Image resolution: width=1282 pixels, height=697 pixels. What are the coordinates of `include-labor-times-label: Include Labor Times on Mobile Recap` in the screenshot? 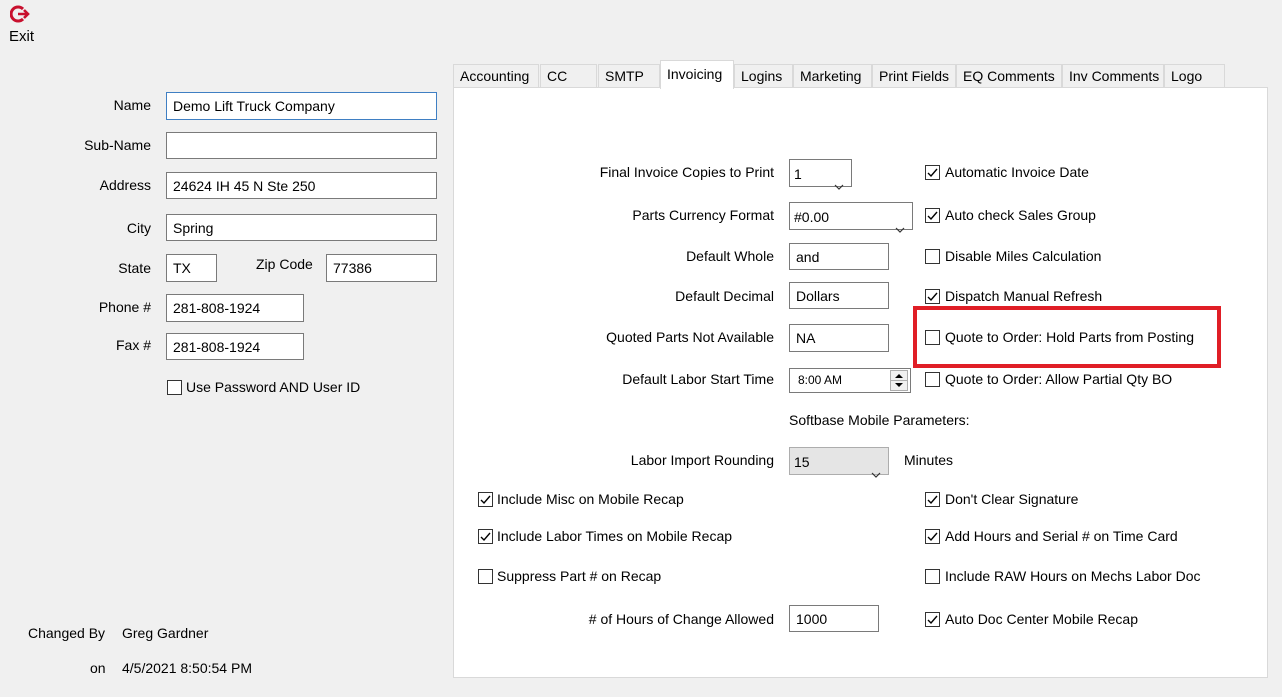 It's located at (615, 536).